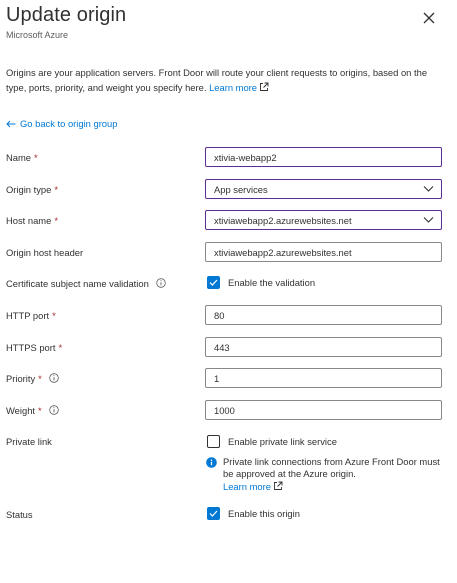 The width and height of the screenshot is (457, 583). I want to click on name-input: xtivia-webapp2, so click(323, 157).